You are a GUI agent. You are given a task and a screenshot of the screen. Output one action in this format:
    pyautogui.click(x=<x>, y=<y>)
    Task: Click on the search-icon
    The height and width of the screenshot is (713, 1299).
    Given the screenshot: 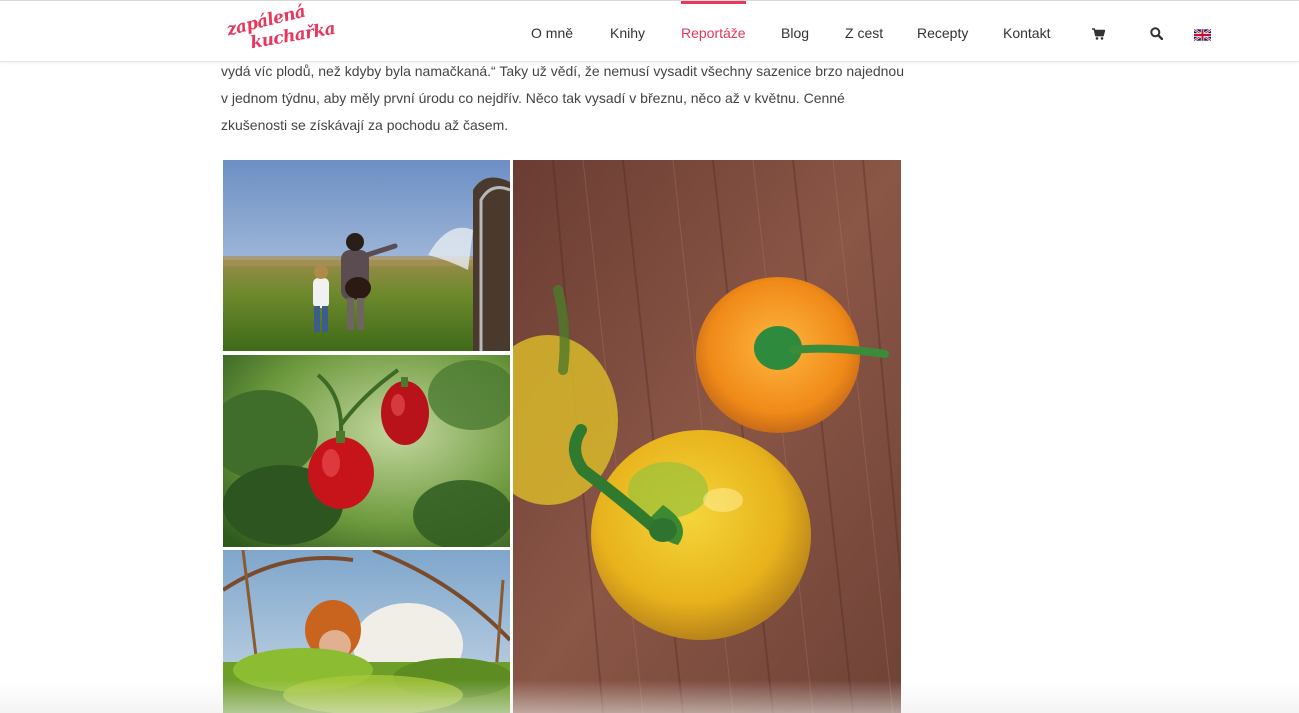 What is the action you would take?
    pyautogui.click(x=1157, y=36)
    